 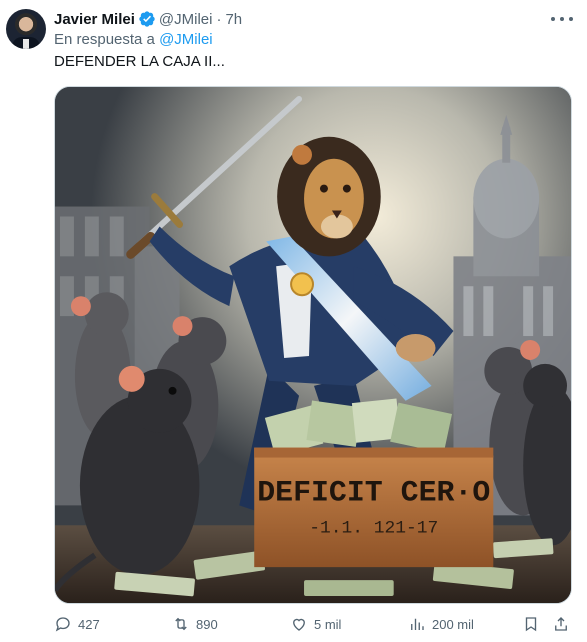 I want to click on bookmark-action, so click(x=531, y=624).